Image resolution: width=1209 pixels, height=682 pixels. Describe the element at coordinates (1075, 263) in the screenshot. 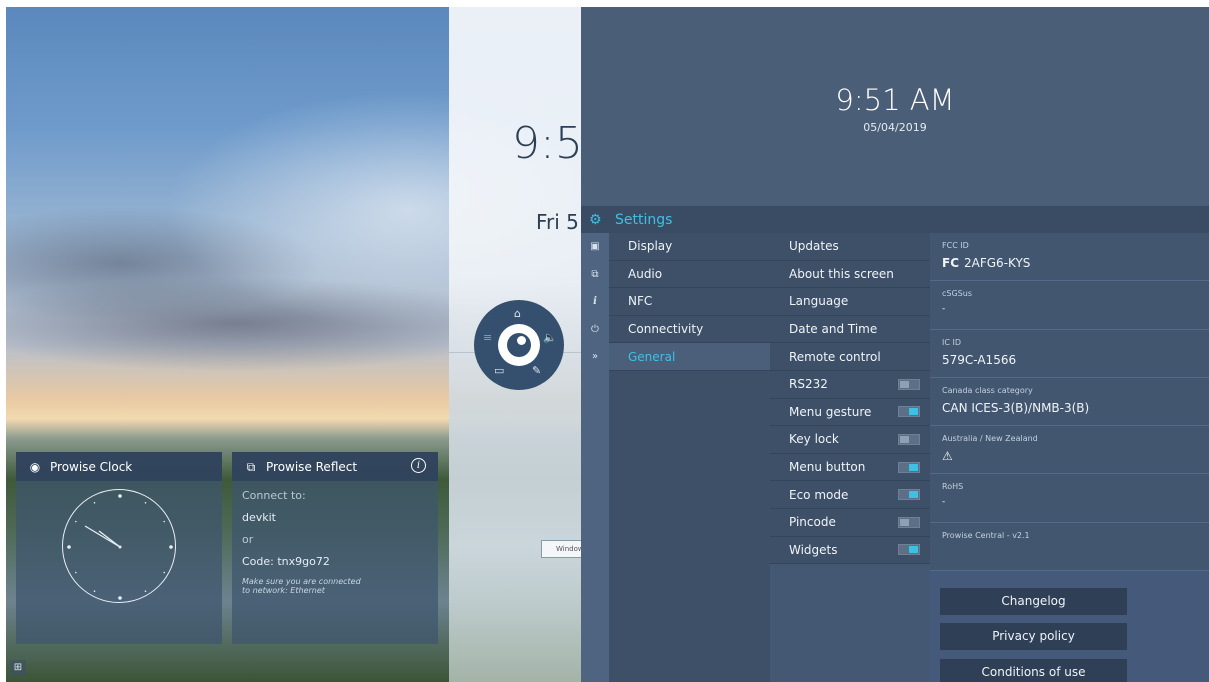

I see `fcc-id-value-wrap: FC 2AFG6-KYS` at that location.